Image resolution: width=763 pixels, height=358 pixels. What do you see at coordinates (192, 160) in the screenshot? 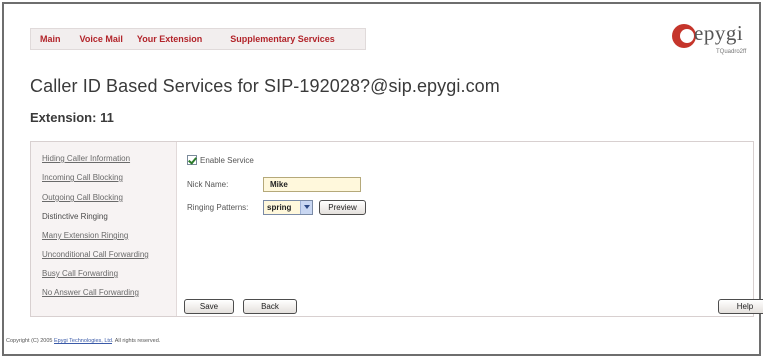
I see `enable-service-checkbox` at bounding box center [192, 160].